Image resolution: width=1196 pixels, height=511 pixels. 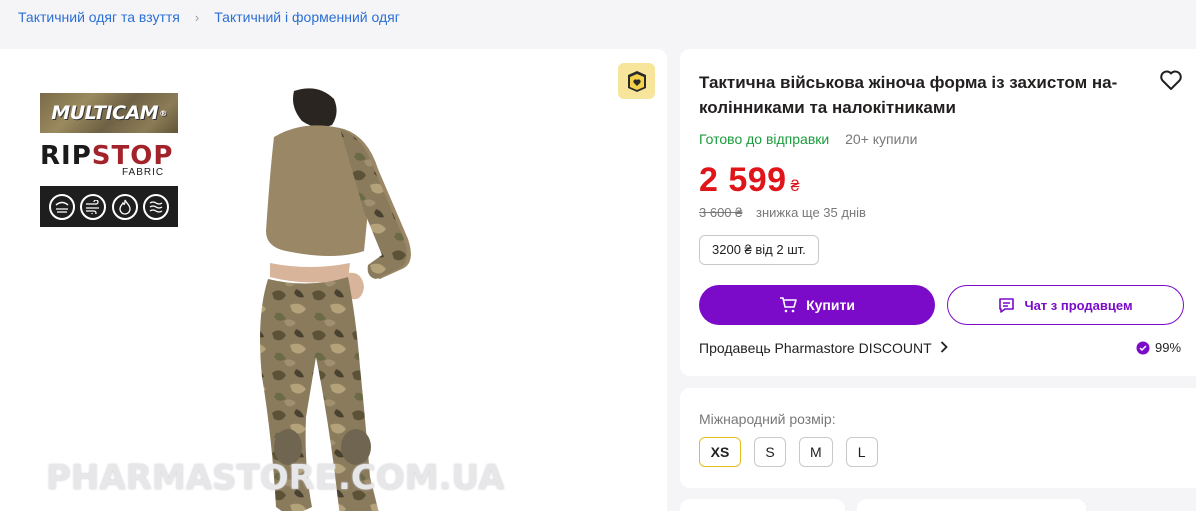 I want to click on chat-button-label: Чат з продавцем, so click(x=1078, y=305).